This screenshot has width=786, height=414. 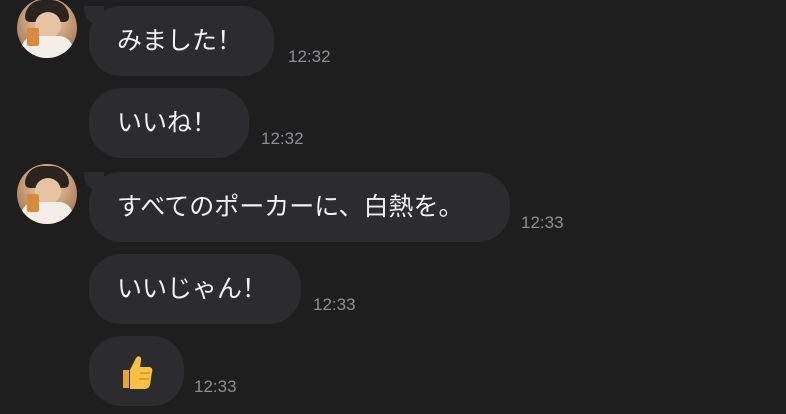 I want to click on message-bubble: みました！, so click(x=179, y=41).